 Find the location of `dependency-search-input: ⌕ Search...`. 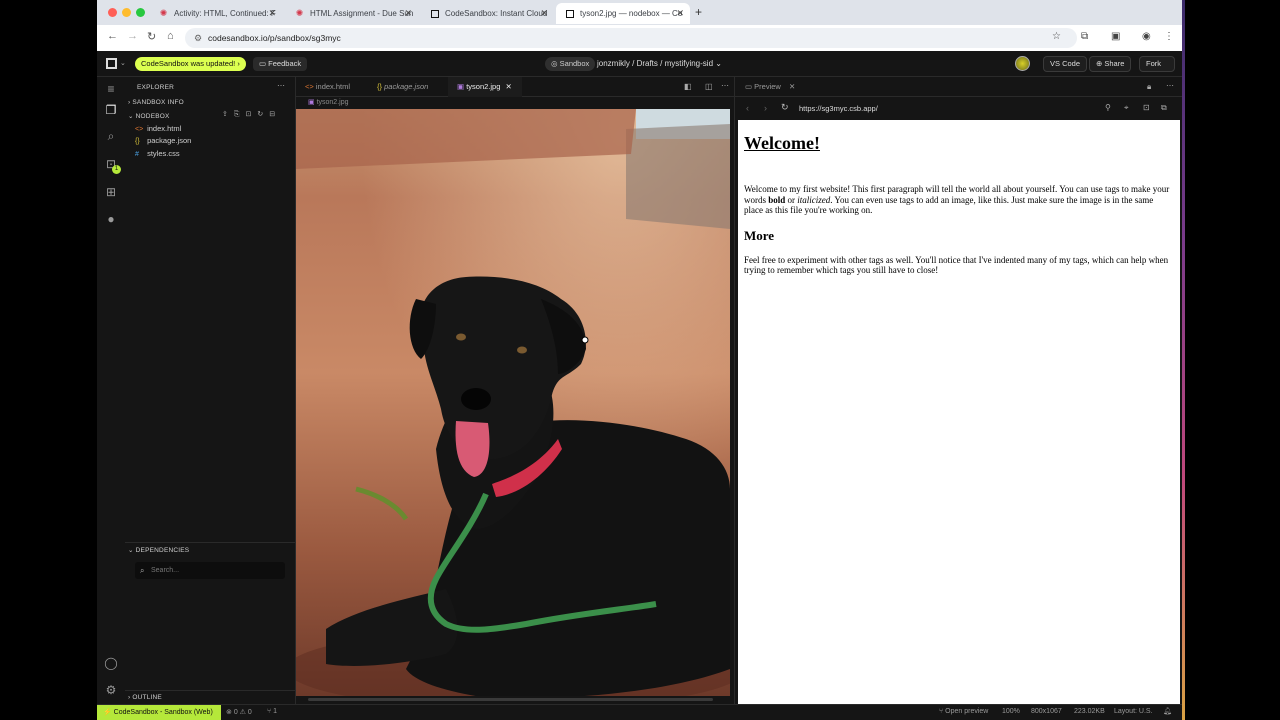

dependency-search-input: ⌕ Search... is located at coordinates (210, 570).